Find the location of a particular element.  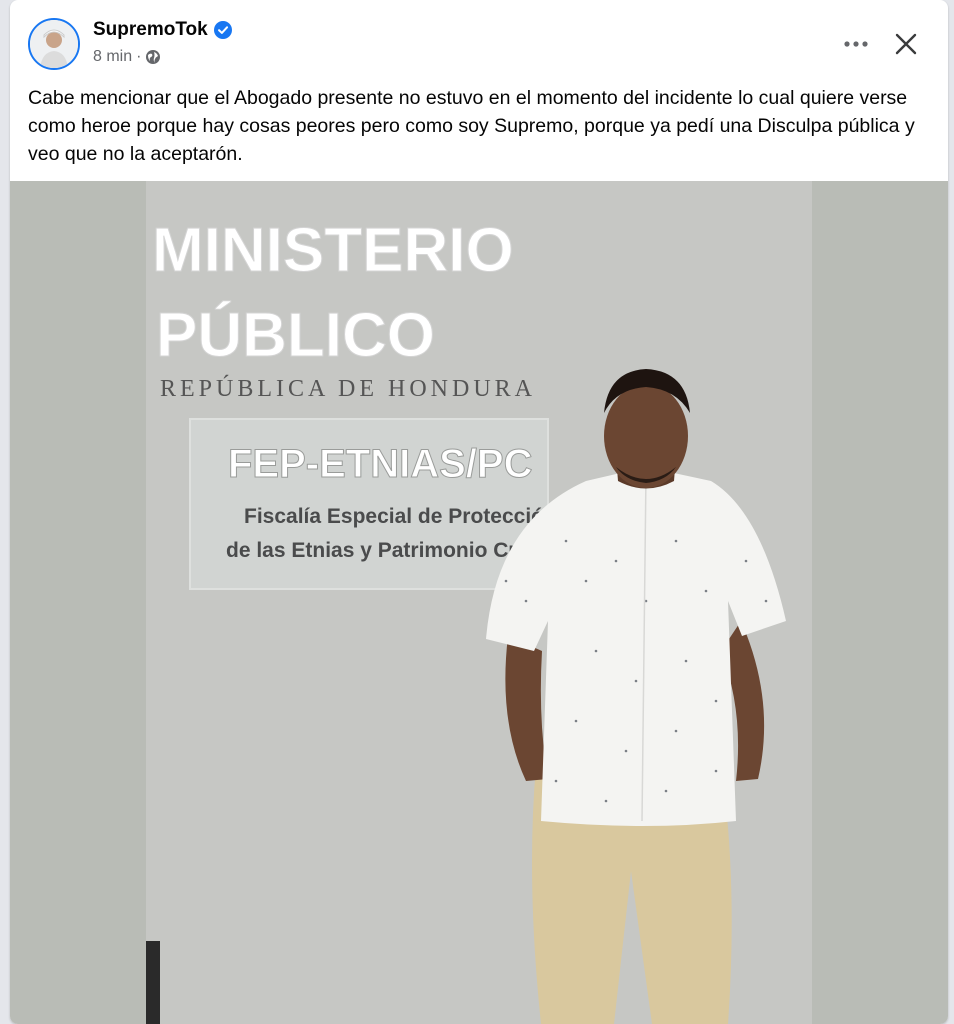

close-icon is located at coordinates (906, 44).